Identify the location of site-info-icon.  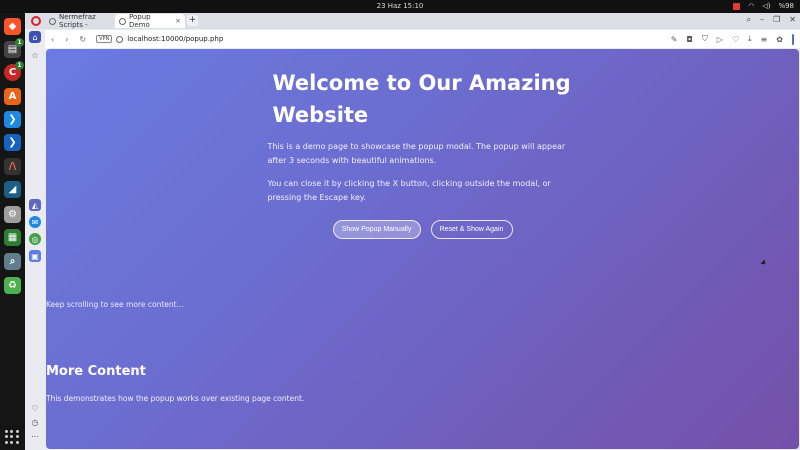
(120, 39).